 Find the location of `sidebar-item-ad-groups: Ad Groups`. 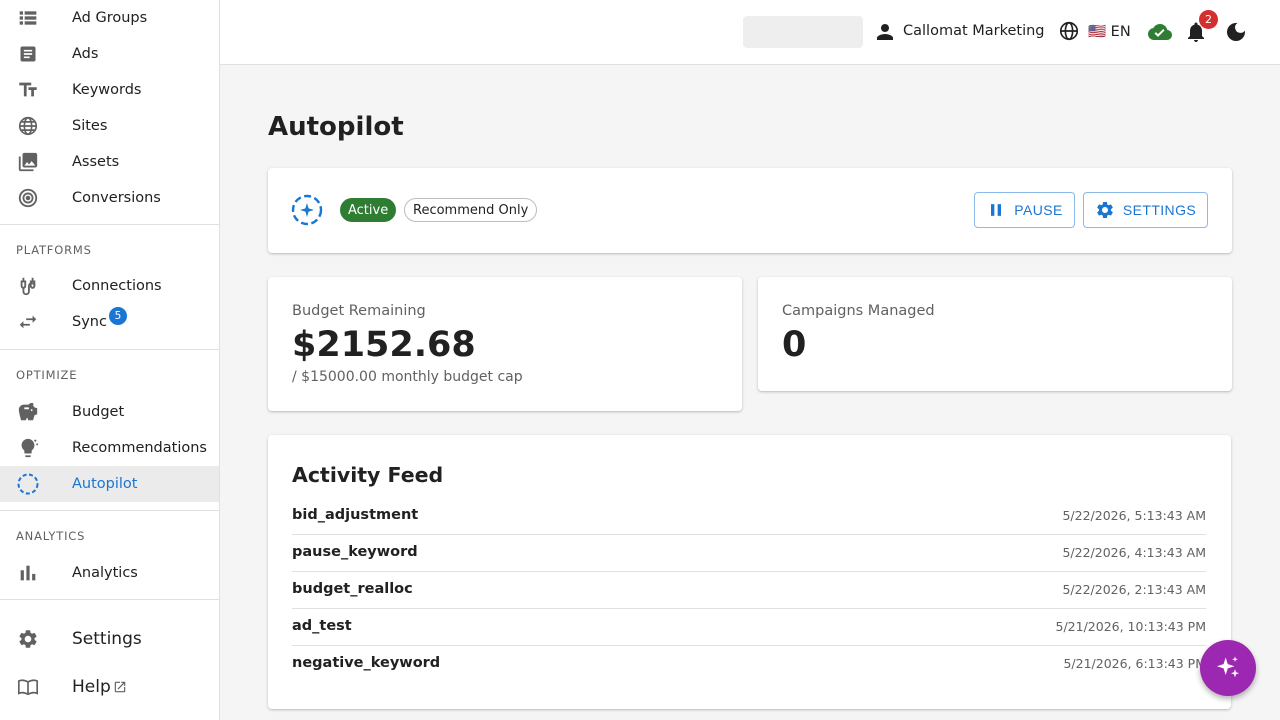

sidebar-item-ad-groups: Ad Groups is located at coordinates (109, 18).